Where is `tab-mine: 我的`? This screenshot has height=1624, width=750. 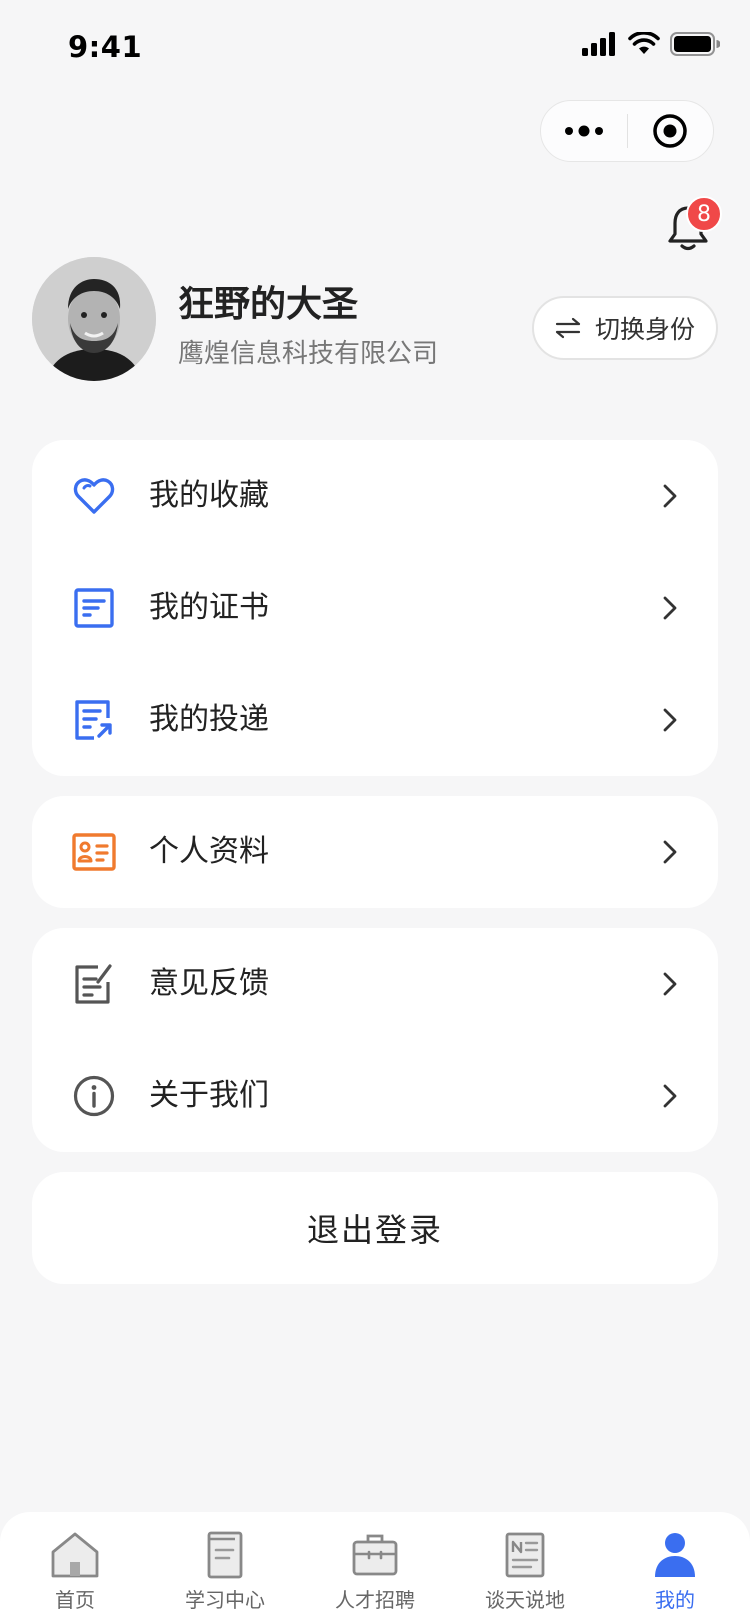 tab-mine: 我的 is located at coordinates (675, 1568).